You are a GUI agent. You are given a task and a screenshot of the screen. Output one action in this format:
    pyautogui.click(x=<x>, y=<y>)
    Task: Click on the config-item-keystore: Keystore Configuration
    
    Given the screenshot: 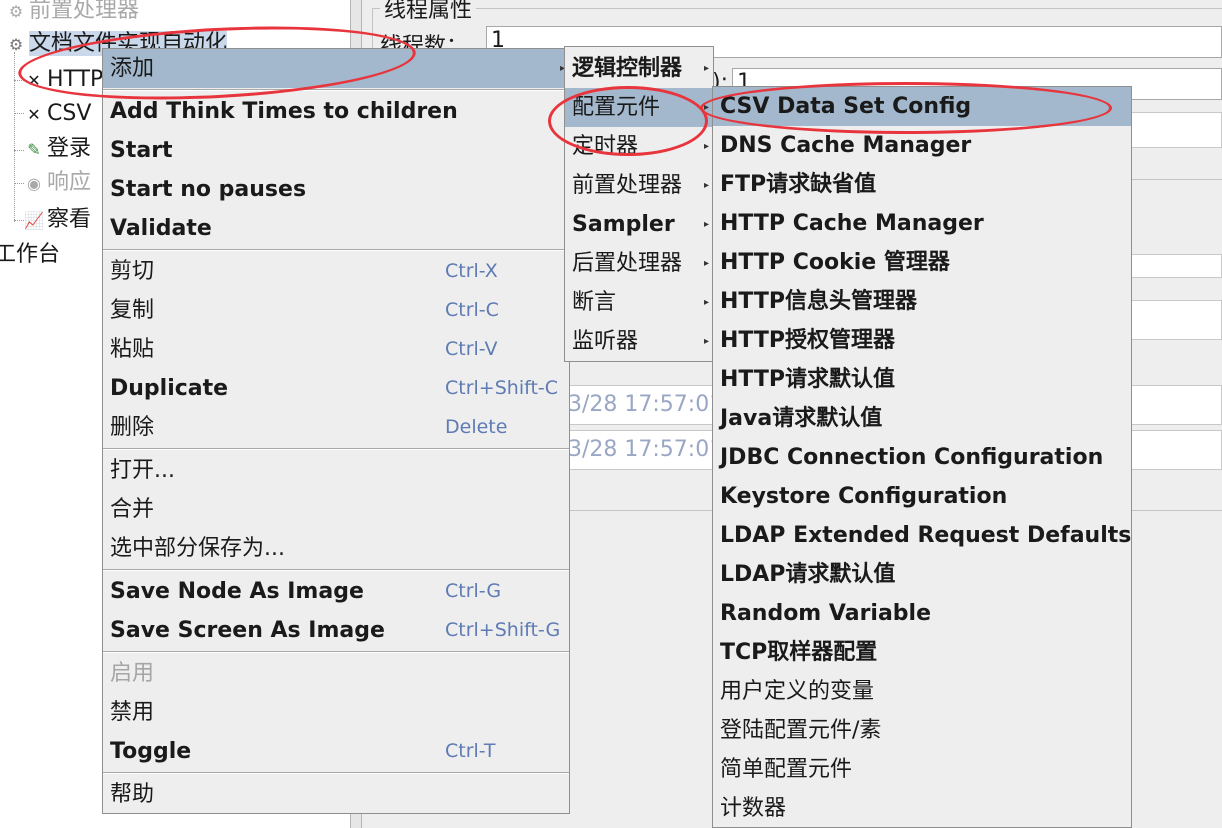 What is the action you would take?
    pyautogui.click(x=922, y=496)
    